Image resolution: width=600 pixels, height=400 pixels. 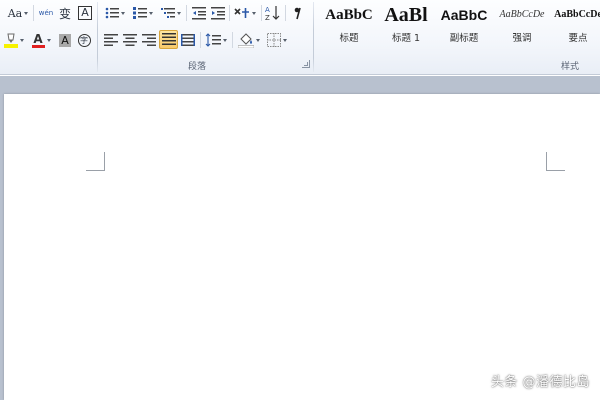 I want to click on distributed-icon, so click(x=188, y=39).